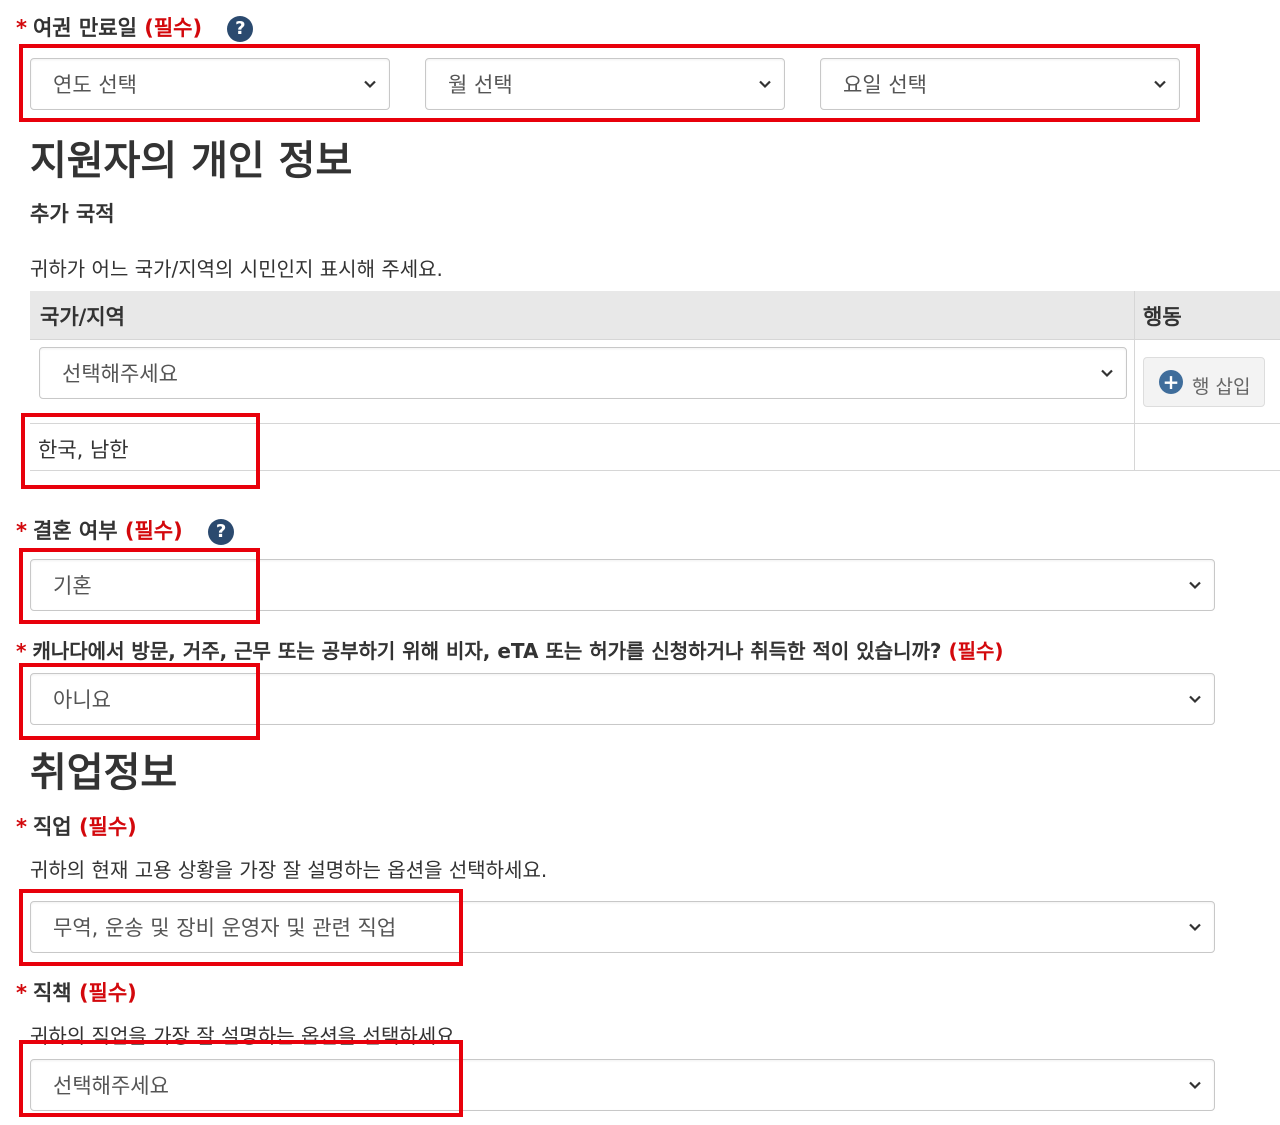  Describe the element at coordinates (120, 374) in the screenshot. I see `citizenship-country-value: 선택해주세요` at that location.